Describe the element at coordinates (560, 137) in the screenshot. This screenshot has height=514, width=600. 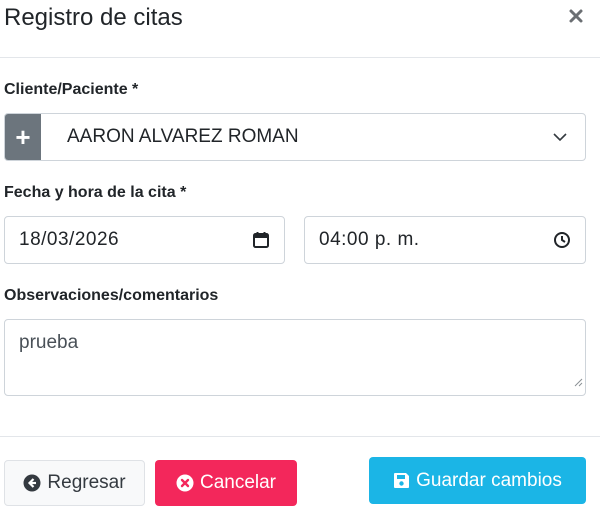
I see `chevron-down-icon` at that location.